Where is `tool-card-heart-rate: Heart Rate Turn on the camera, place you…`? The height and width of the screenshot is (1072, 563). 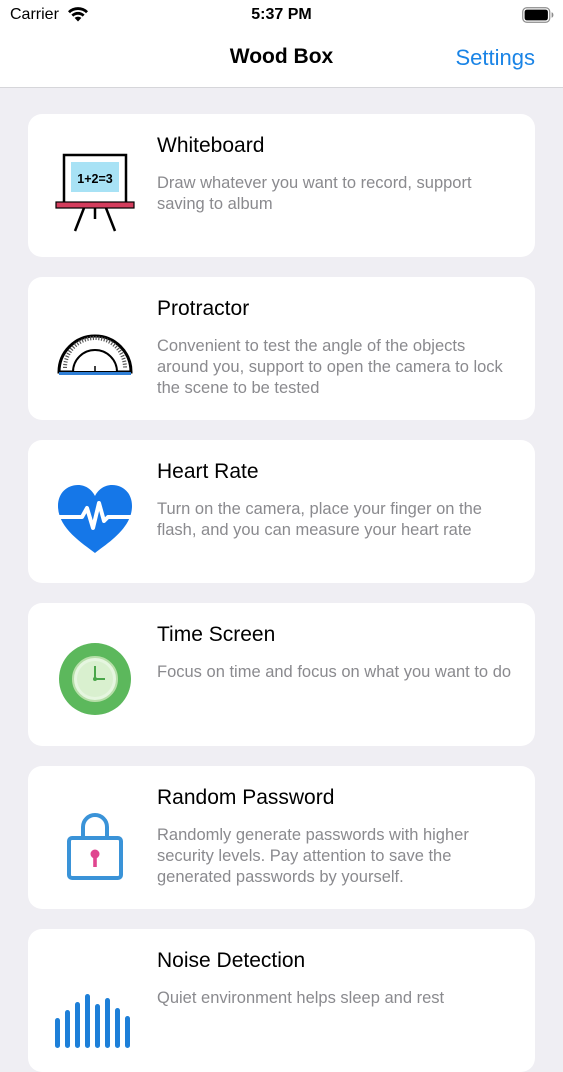 tool-card-heart-rate: Heart Rate Turn on the camera, place you… is located at coordinates (281, 511).